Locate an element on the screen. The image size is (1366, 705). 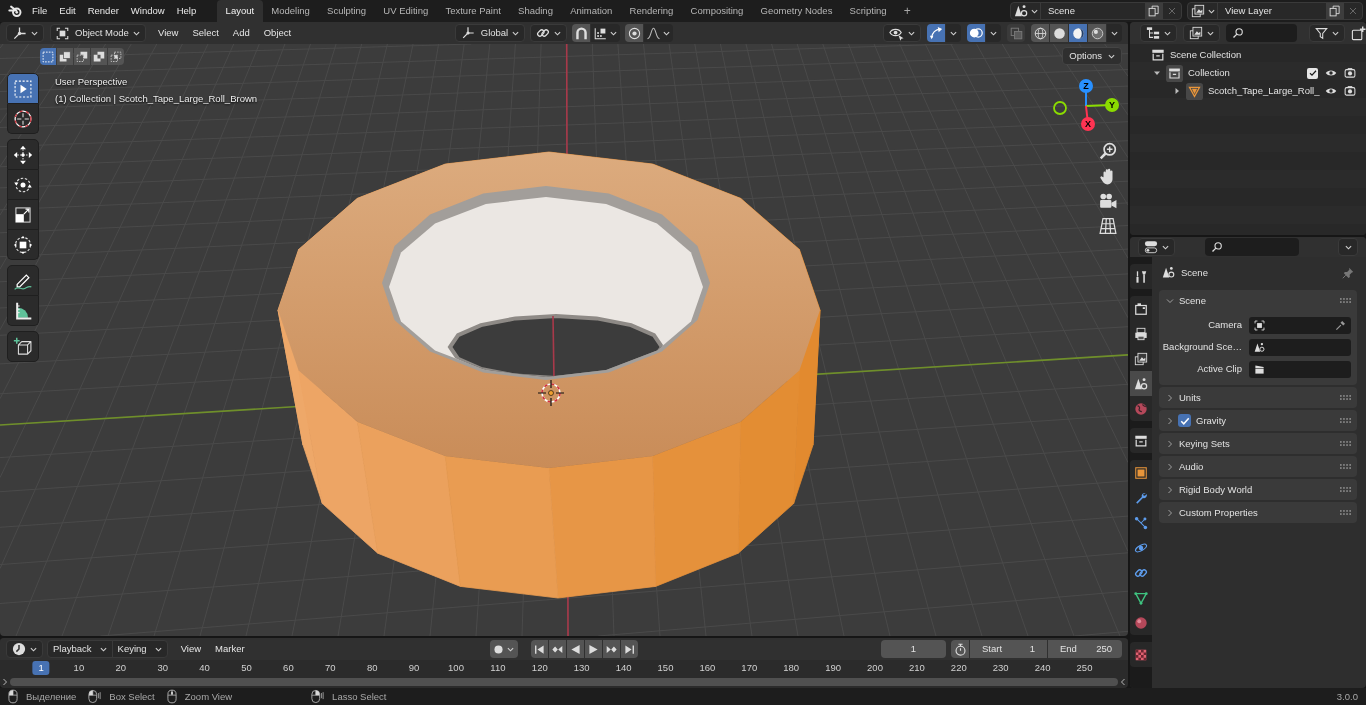
pivot-dropdown is located at coordinates (548, 33).